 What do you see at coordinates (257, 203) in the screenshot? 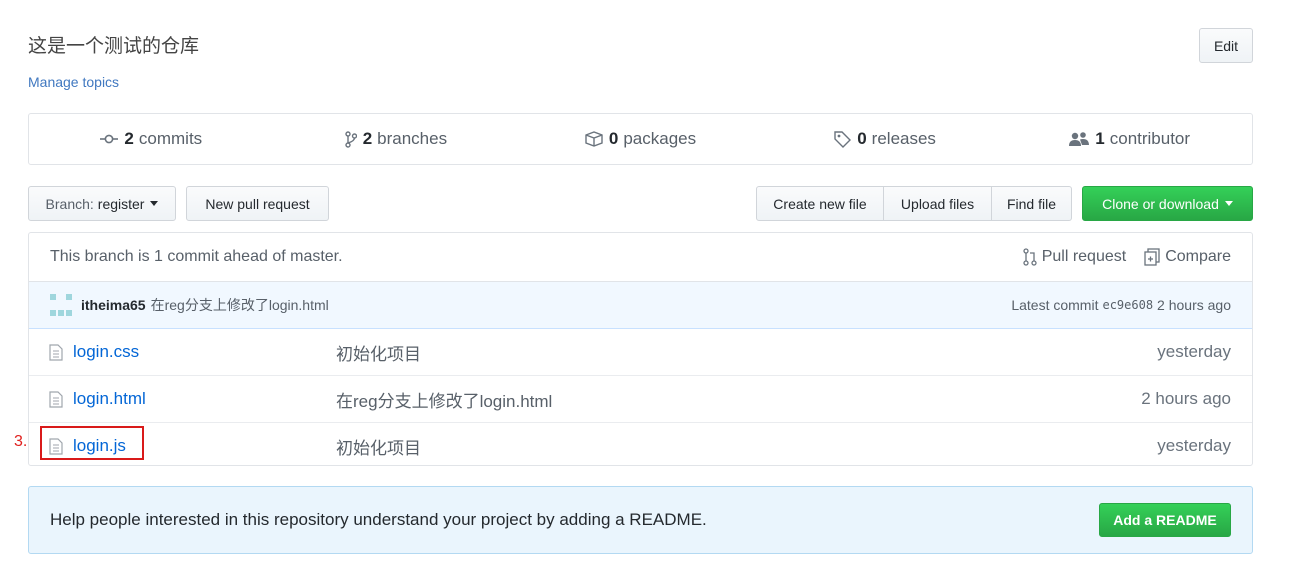
I see `new-pull-request-button: New pull request` at bounding box center [257, 203].